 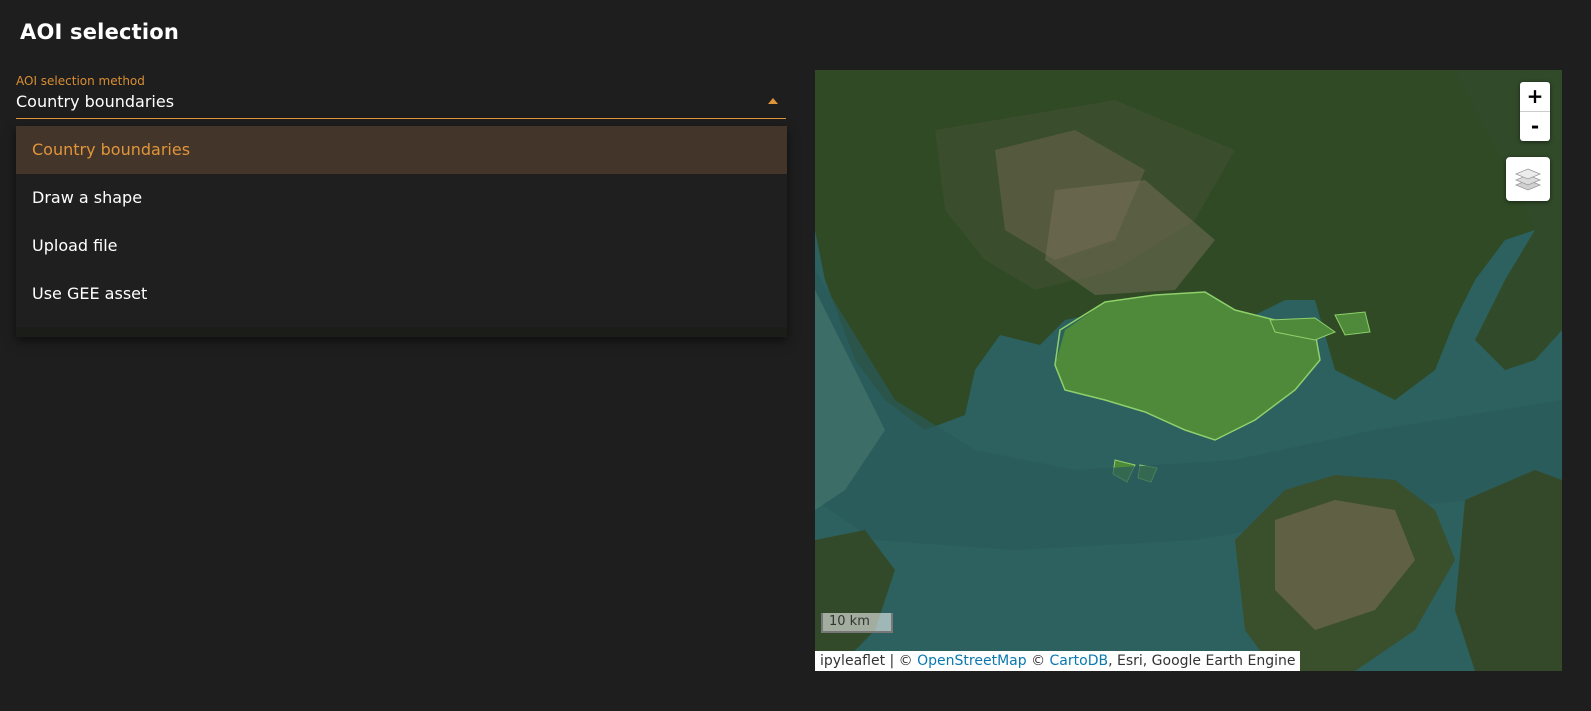 What do you see at coordinates (100, 32) in the screenshot?
I see `page-title: AOI selection` at bounding box center [100, 32].